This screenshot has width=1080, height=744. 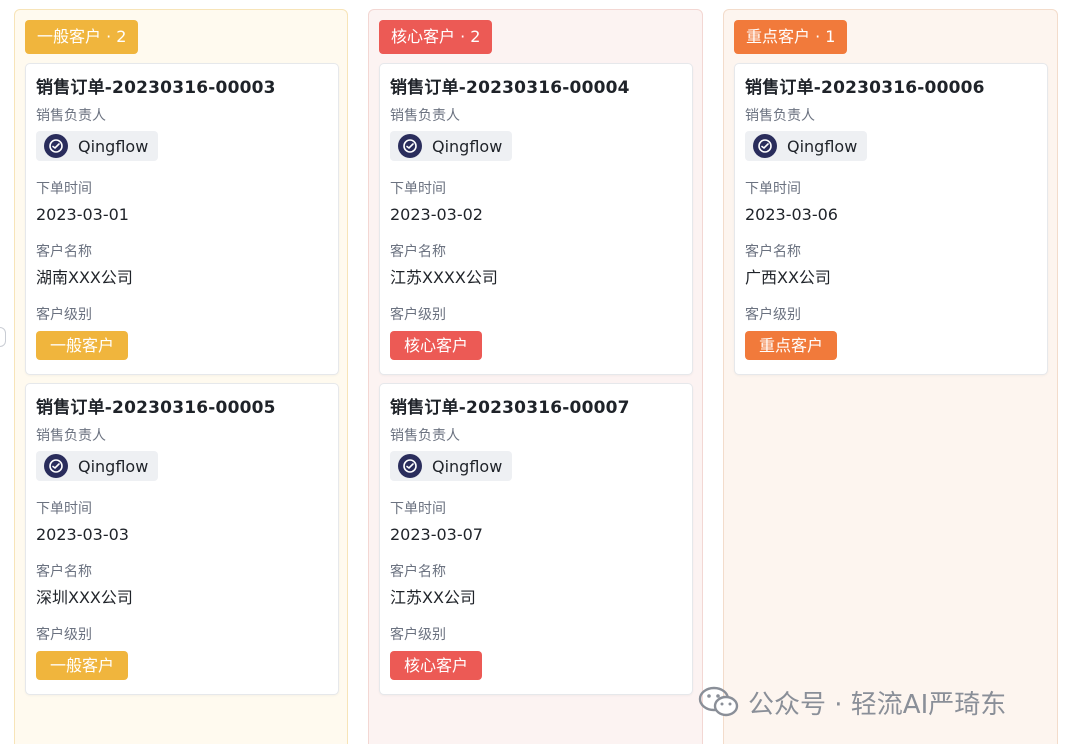 What do you see at coordinates (719, 702) in the screenshot?
I see `wechat-icon` at bounding box center [719, 702].